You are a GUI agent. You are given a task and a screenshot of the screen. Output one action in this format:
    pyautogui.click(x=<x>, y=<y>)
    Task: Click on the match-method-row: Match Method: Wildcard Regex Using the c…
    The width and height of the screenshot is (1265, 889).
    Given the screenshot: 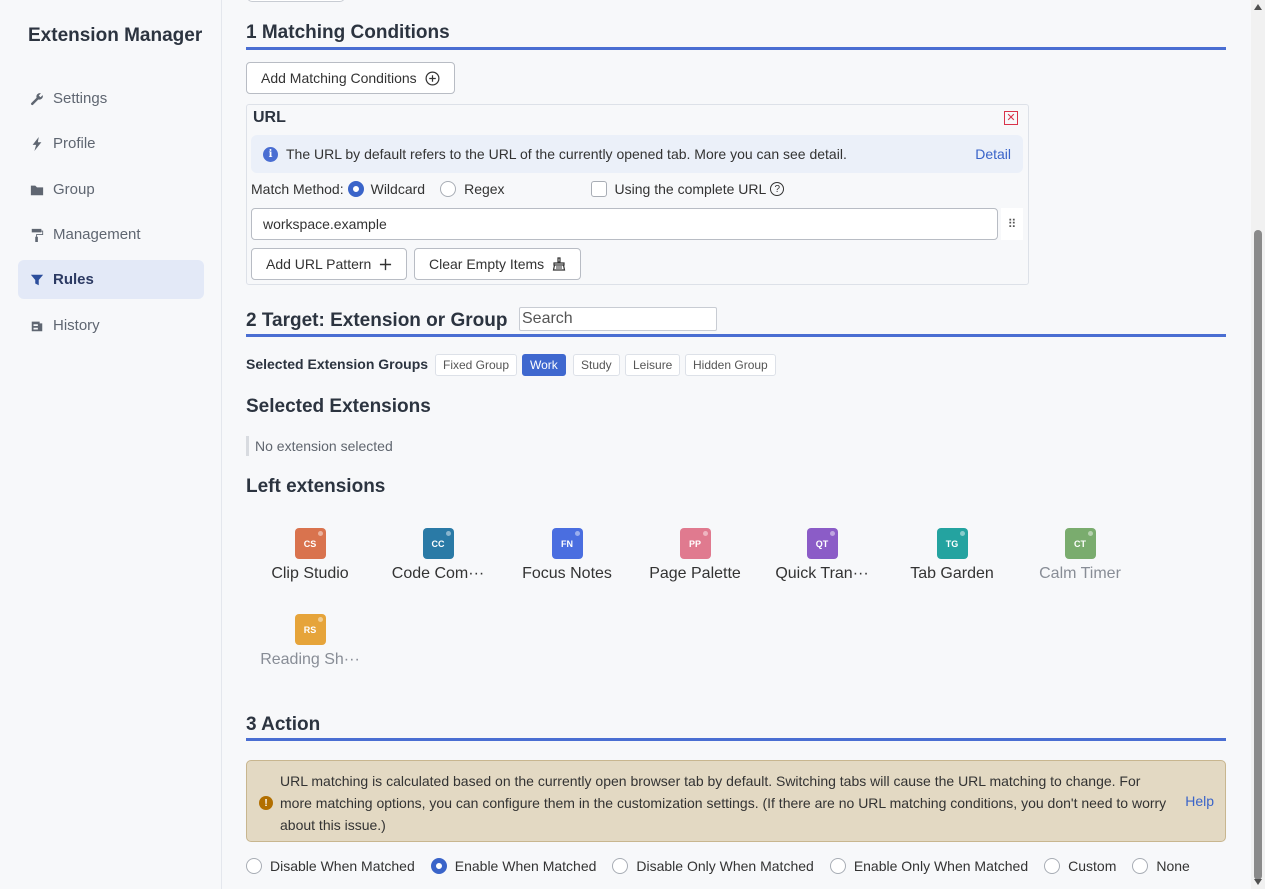 What is the action you would take?
    pyautogui.click(x=636, y=189)
    